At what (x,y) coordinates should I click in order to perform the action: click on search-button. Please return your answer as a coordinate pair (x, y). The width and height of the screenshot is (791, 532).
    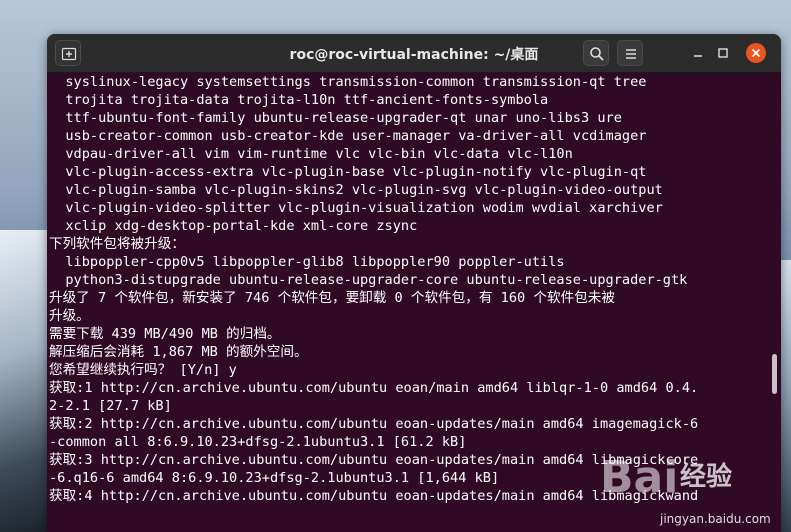
    Looking at the image, I should click on (596, 53).